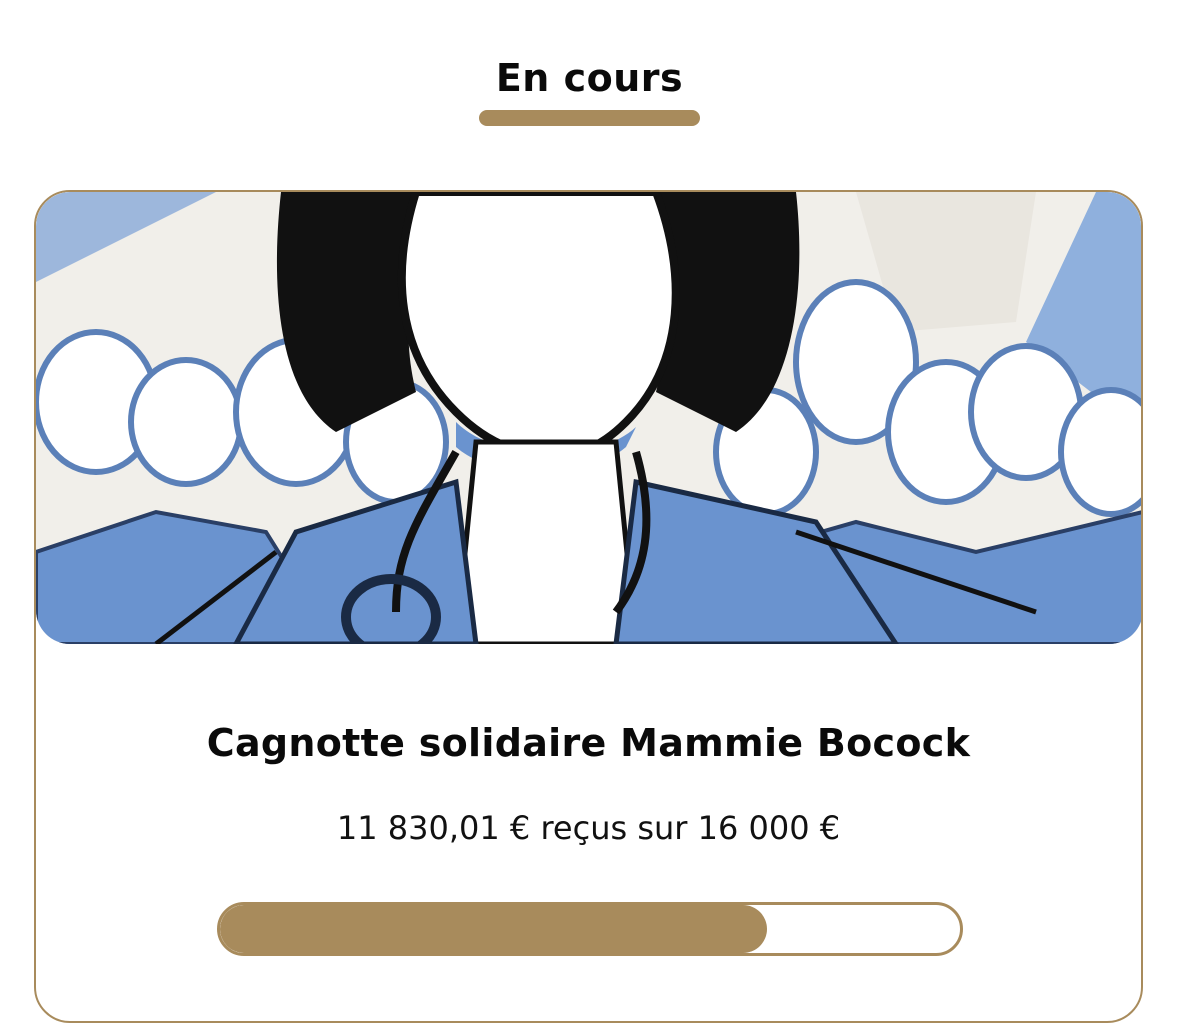 Image resolution: width=1179 pixels, height=1027 pixels. I want to click on section-header: En cours, so click(589, 70).